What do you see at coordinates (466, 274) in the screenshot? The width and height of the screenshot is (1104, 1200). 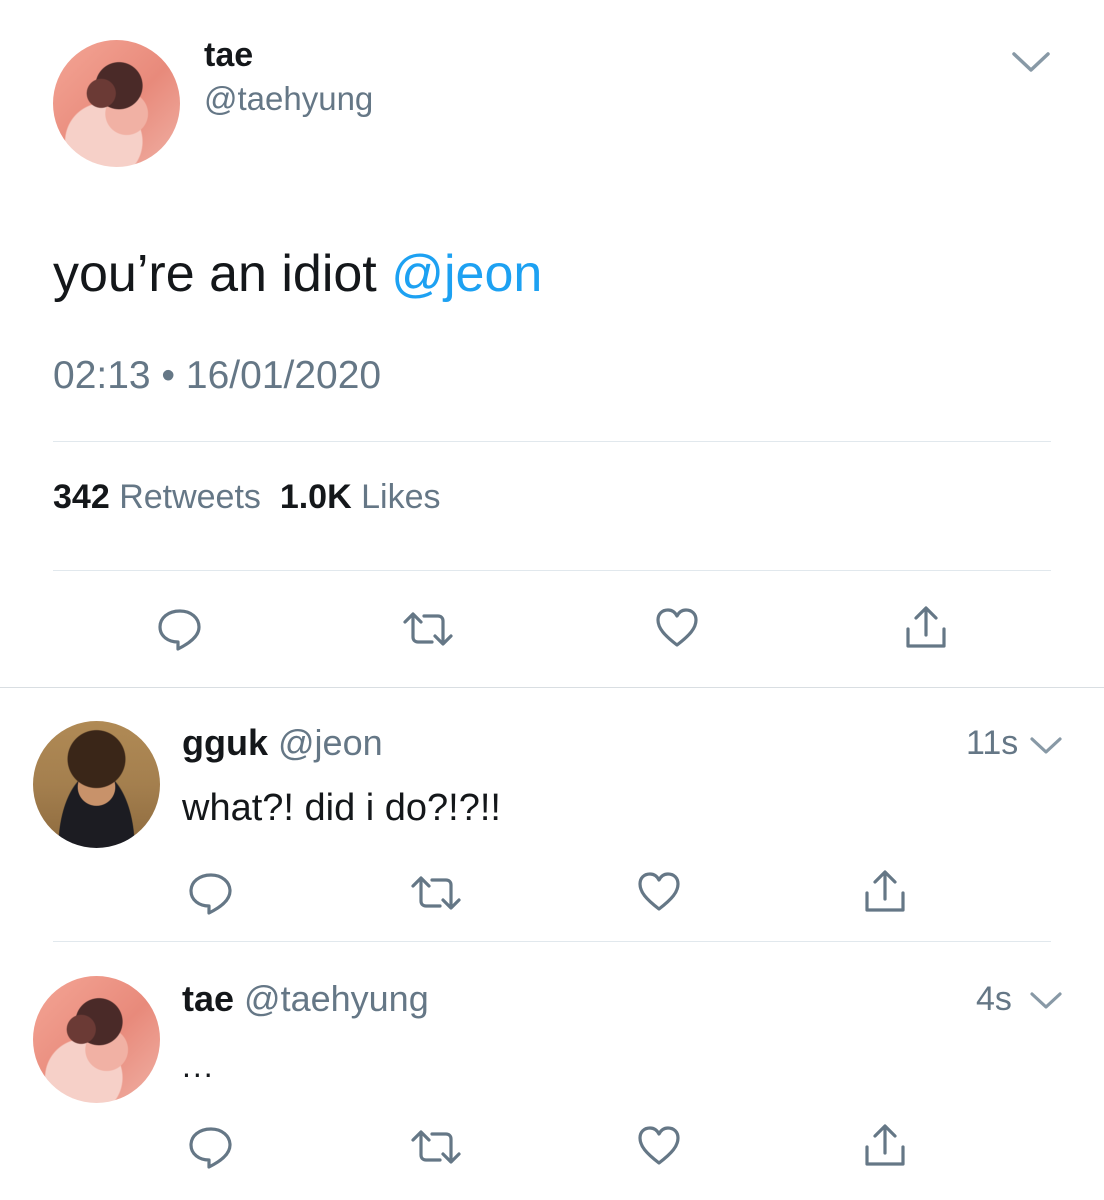 I see `mention-link: @jeon` at bounding box center [466, 274].